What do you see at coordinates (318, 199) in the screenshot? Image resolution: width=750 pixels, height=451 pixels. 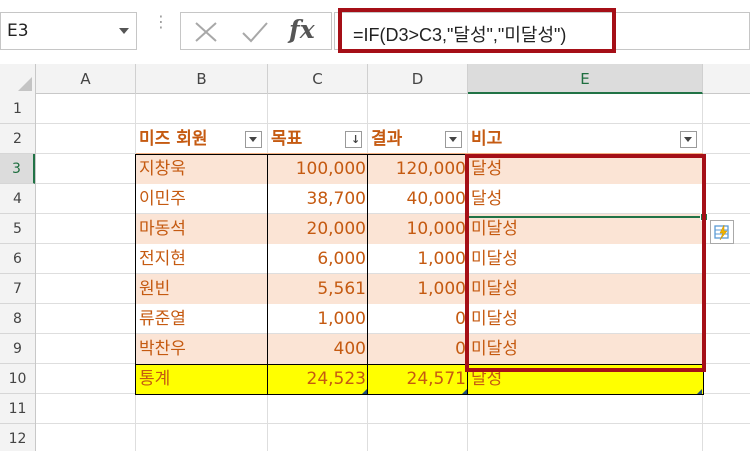 I see `table-cell-target: 38,700` at bounding box center [318, 199].